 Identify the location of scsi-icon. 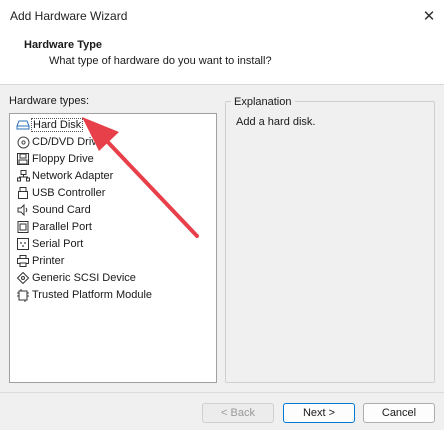
(23, 278).